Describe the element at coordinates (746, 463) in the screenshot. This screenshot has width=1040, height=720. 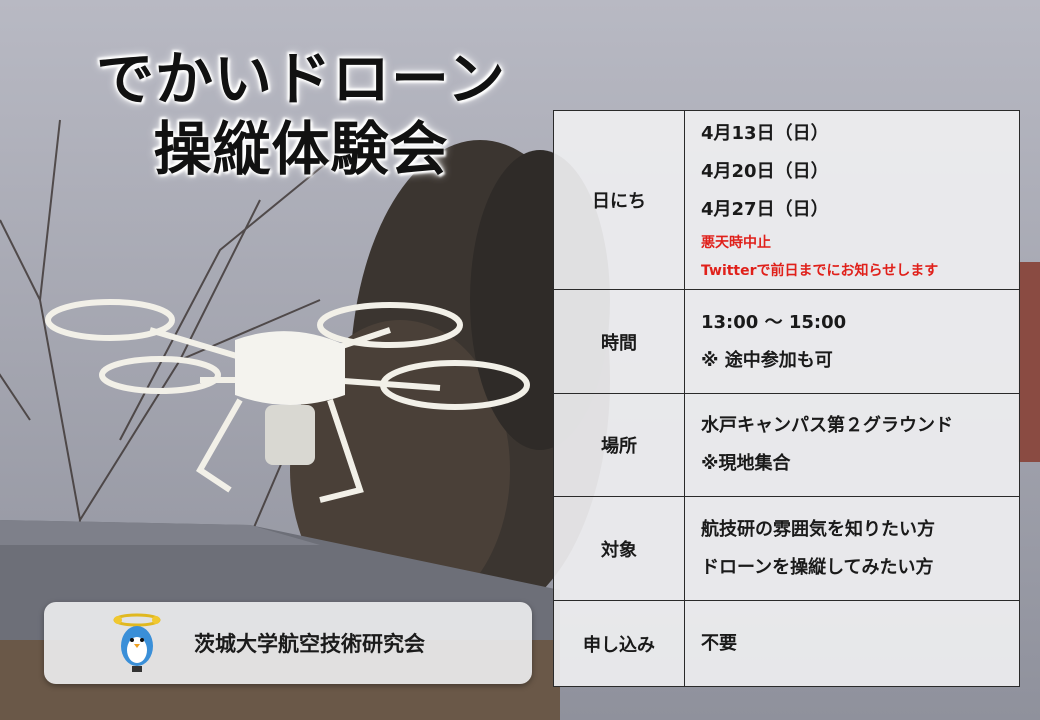
I see `place-note: ※現地集合` at that location.